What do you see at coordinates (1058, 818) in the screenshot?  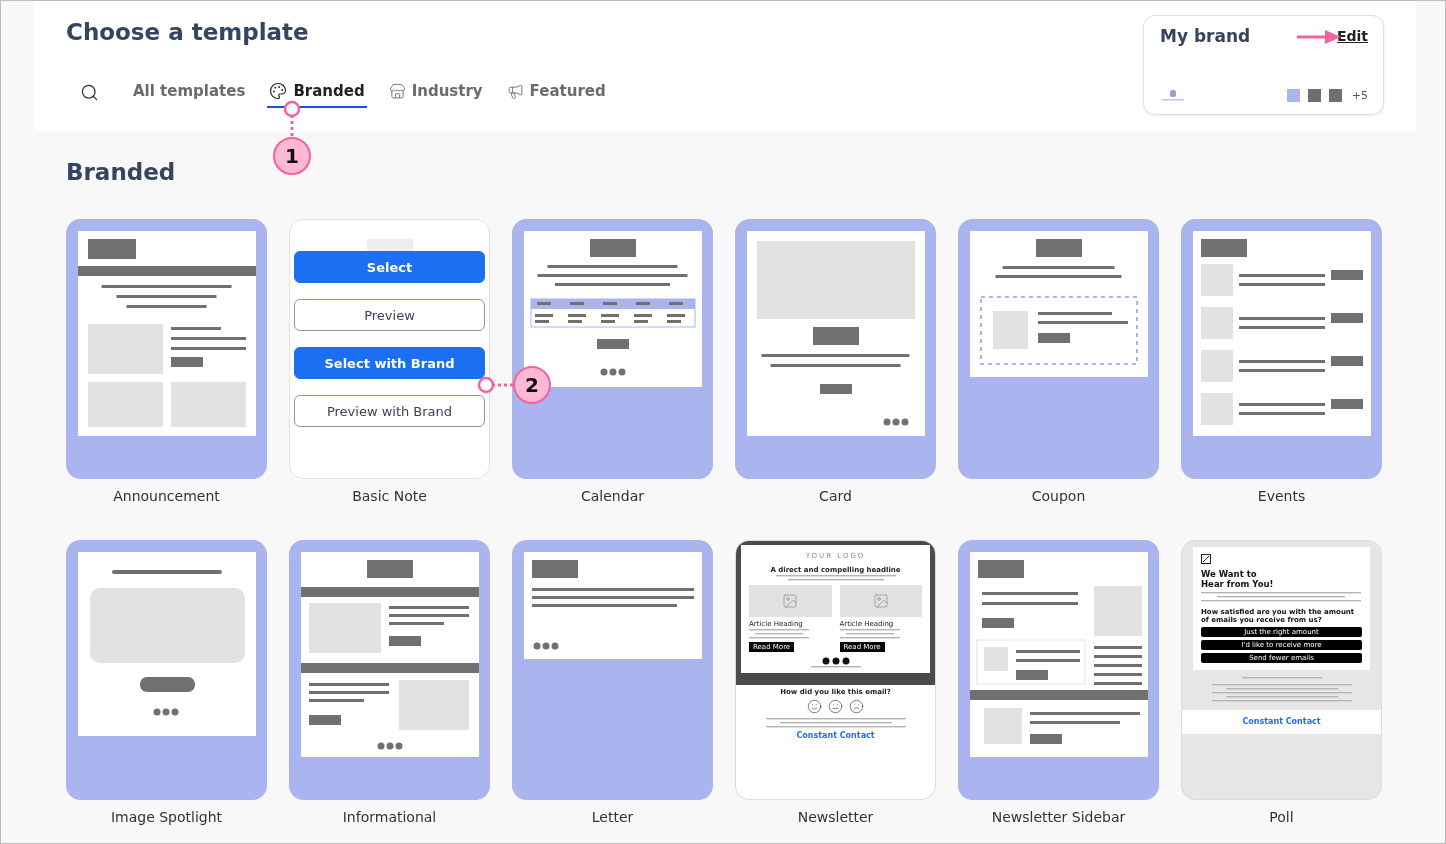 I see `template-name: Newsletter Sidebar` at bounding box center [1058, 818].